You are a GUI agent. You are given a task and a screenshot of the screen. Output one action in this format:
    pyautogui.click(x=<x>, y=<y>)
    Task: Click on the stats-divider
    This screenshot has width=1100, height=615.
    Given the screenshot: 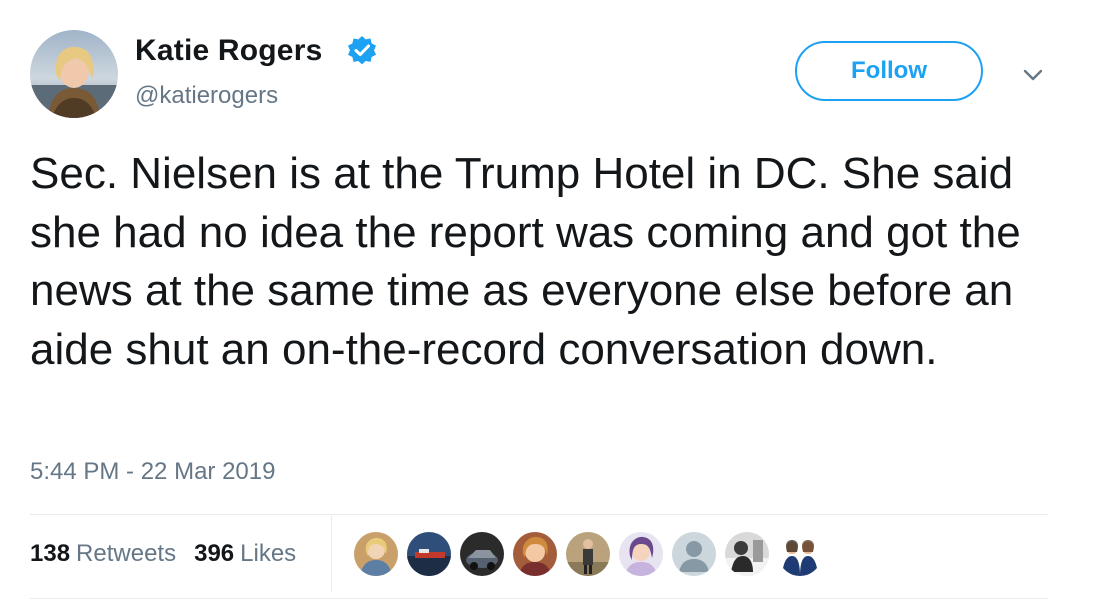 What is the action you would take?
    pyautogui.click(x=331, y=554)
    